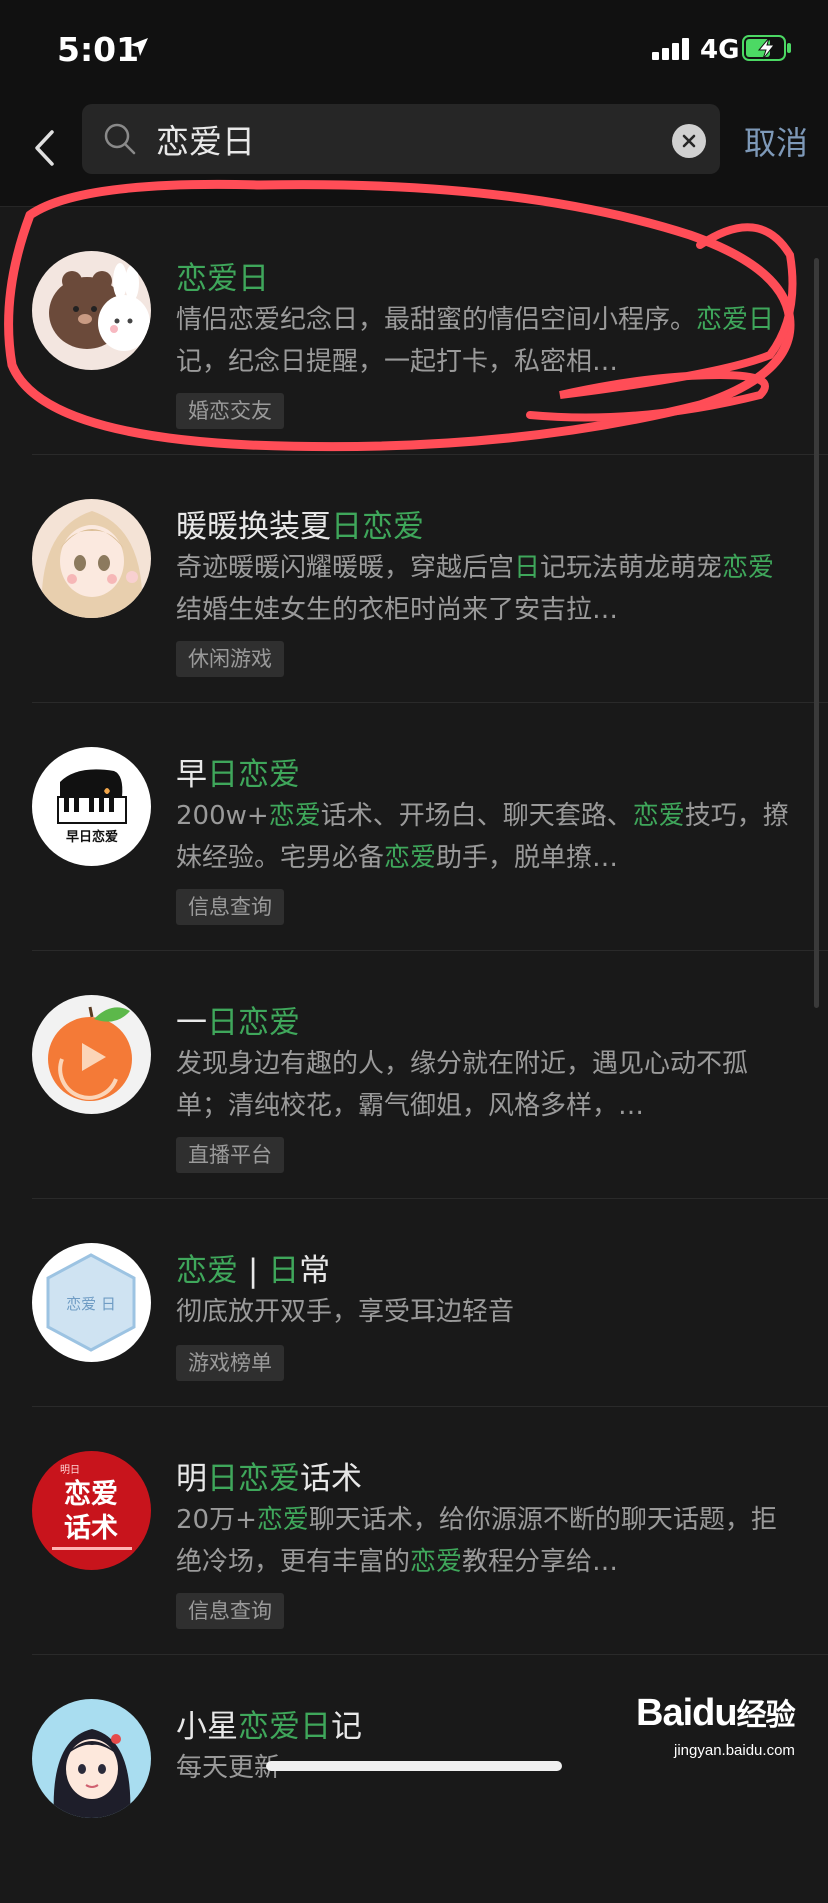 This screenshot has height=1903, width=828. I want to click on watermark-url: jingyan.baidu.com, so click(734, 1750).